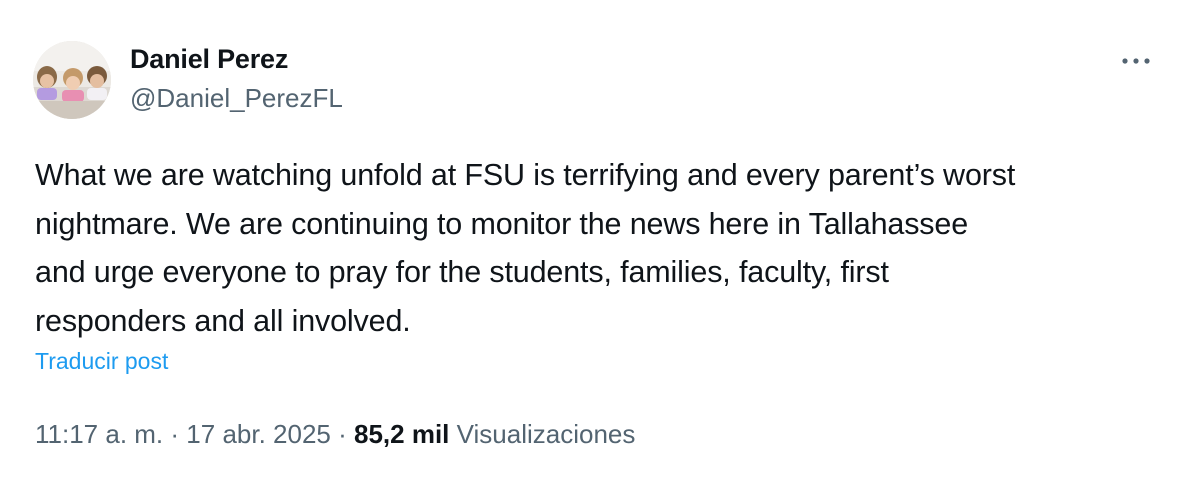  I want to click on translate-post-link: Traducir post, so click(101, 361).